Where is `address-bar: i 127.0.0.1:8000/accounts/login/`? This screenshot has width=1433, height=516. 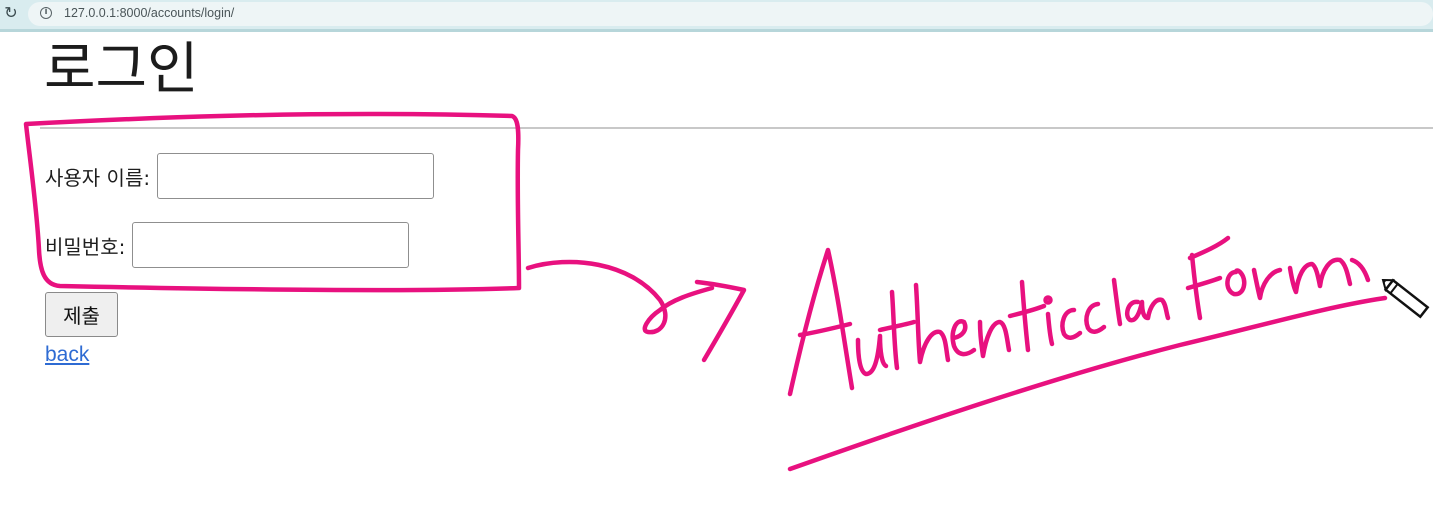 address-bar: i 127.0.0.1:8000/accounts/login/ is located at coordinates (730, 14).